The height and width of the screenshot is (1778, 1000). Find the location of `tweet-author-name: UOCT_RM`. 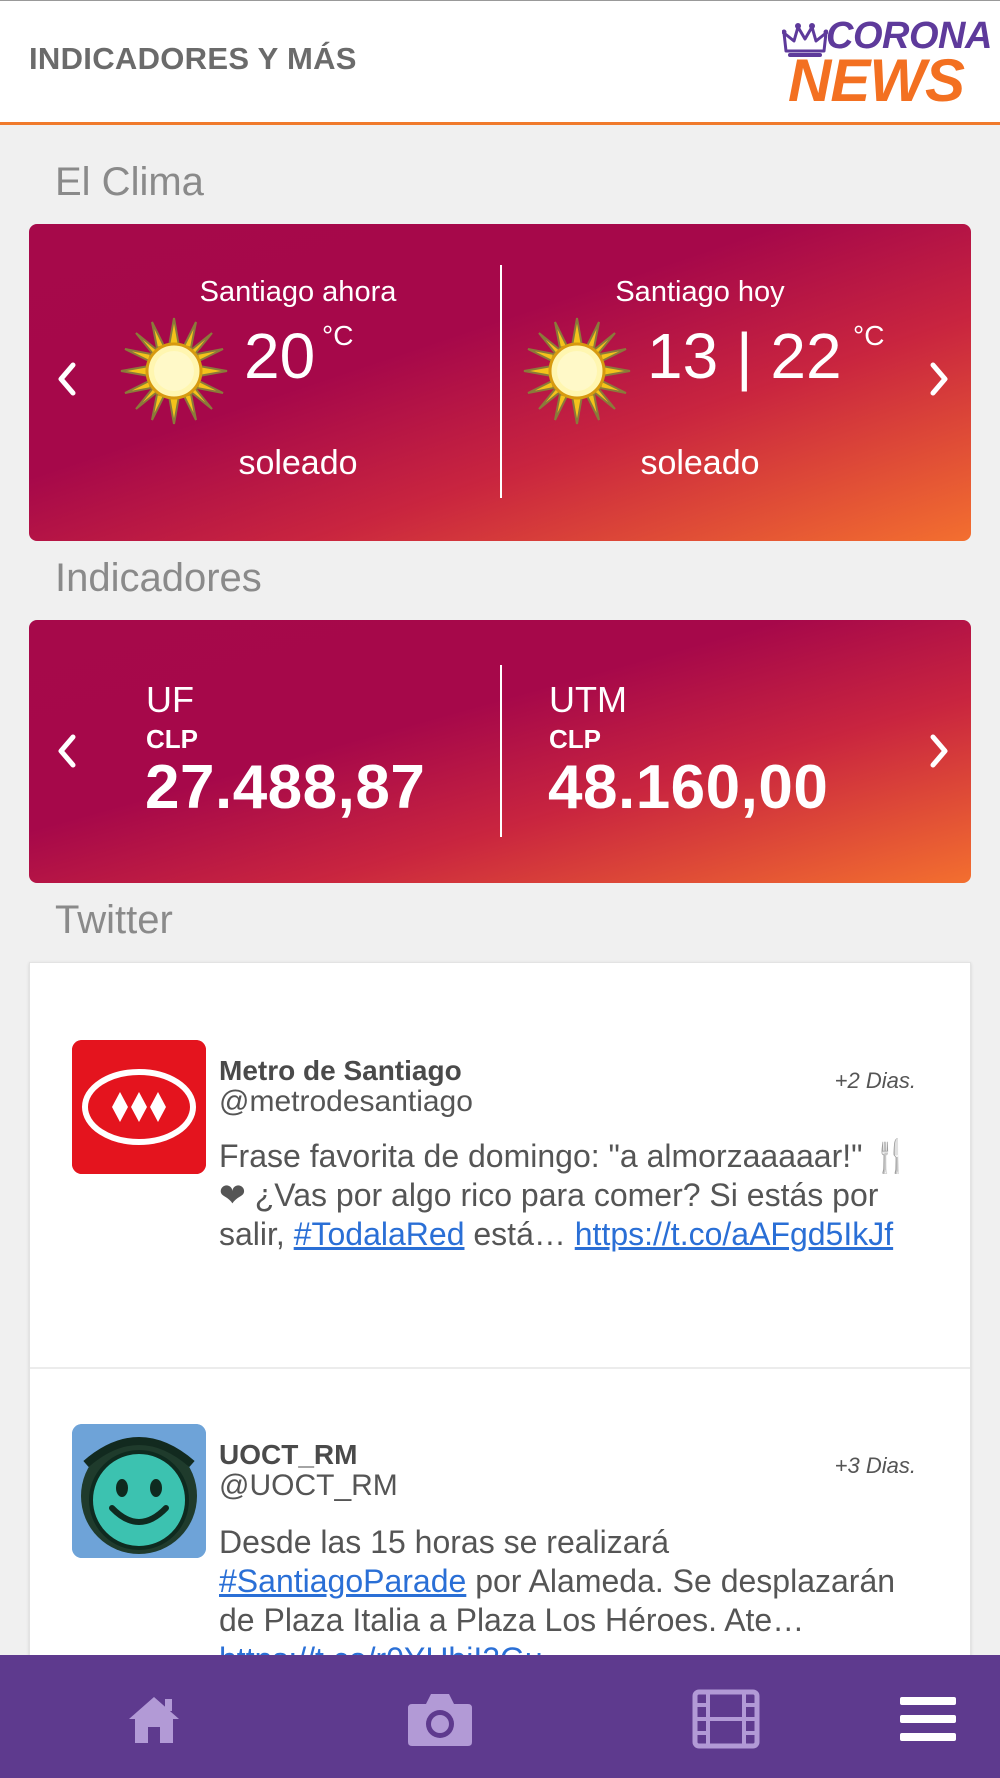

tweet-author-name: UOCT_RM is located at coordinates (288, 1454).